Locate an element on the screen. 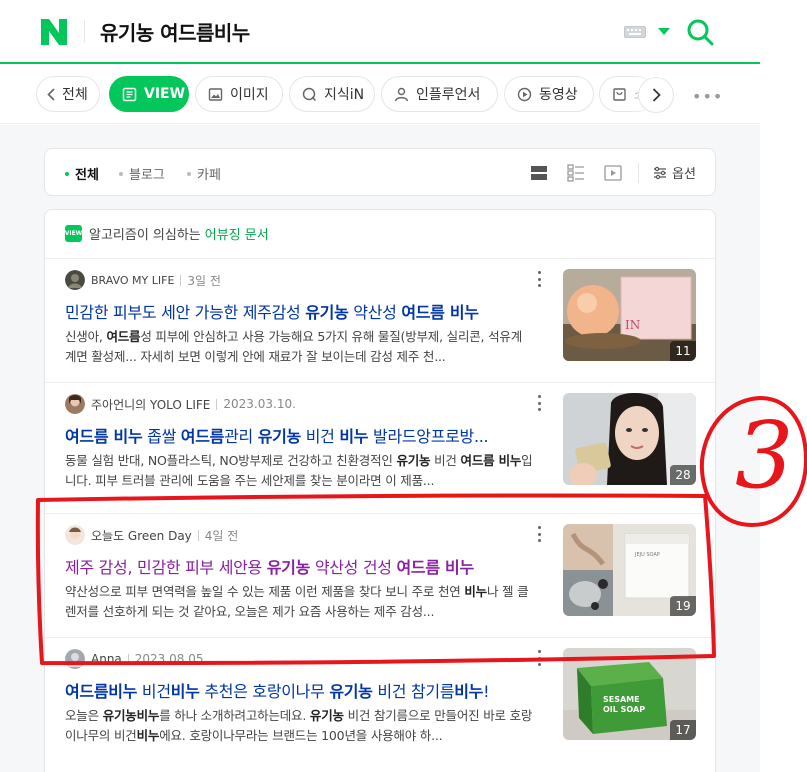  result-thumbnail: SESAME OIL SOAP 17 is located at coordinates (629, 694).